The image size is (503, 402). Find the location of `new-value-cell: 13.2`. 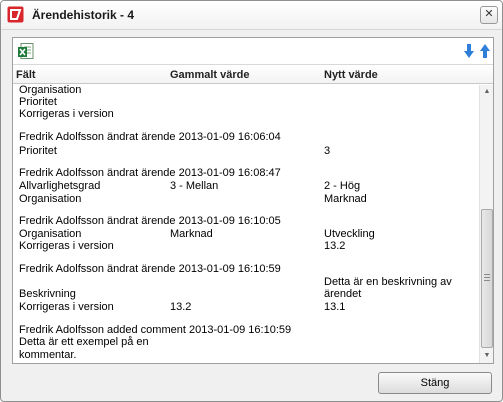

new-value-cell: 13.2 is located at coordinates (335, 246).